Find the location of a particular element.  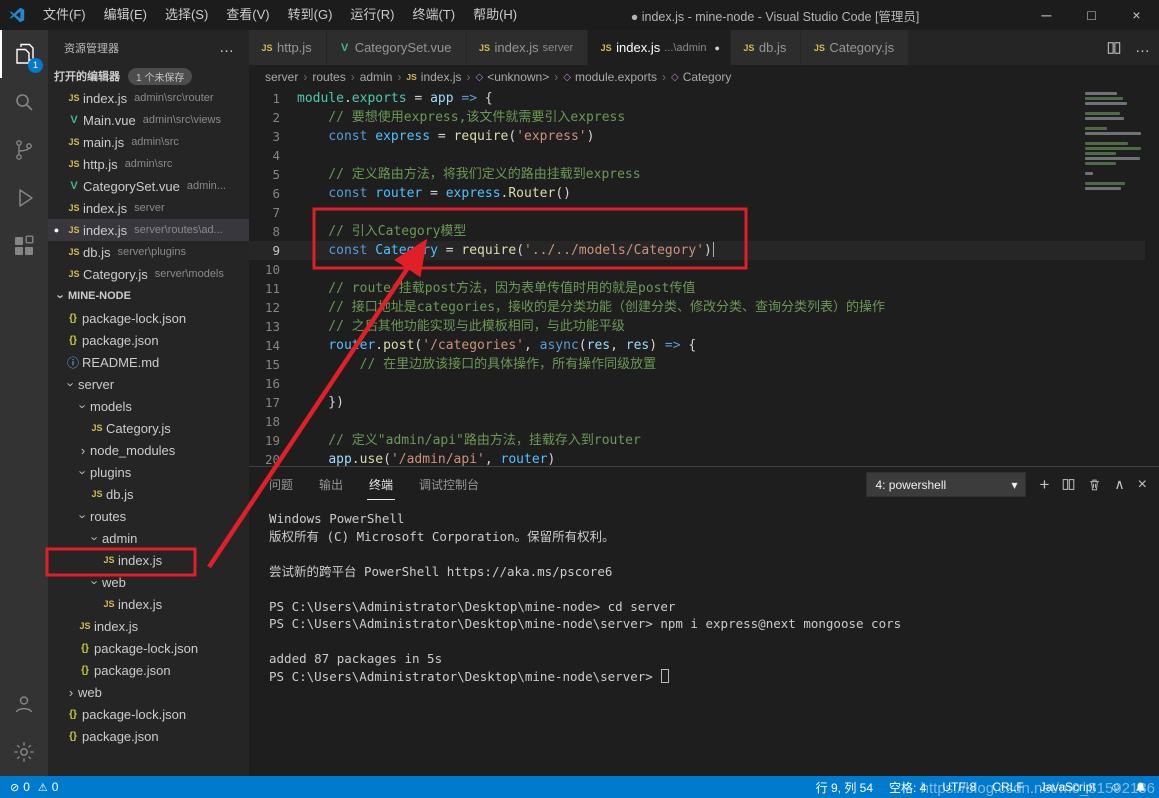

open-editor-item: JS http.js admin\src is located at coordinates (148, 164).